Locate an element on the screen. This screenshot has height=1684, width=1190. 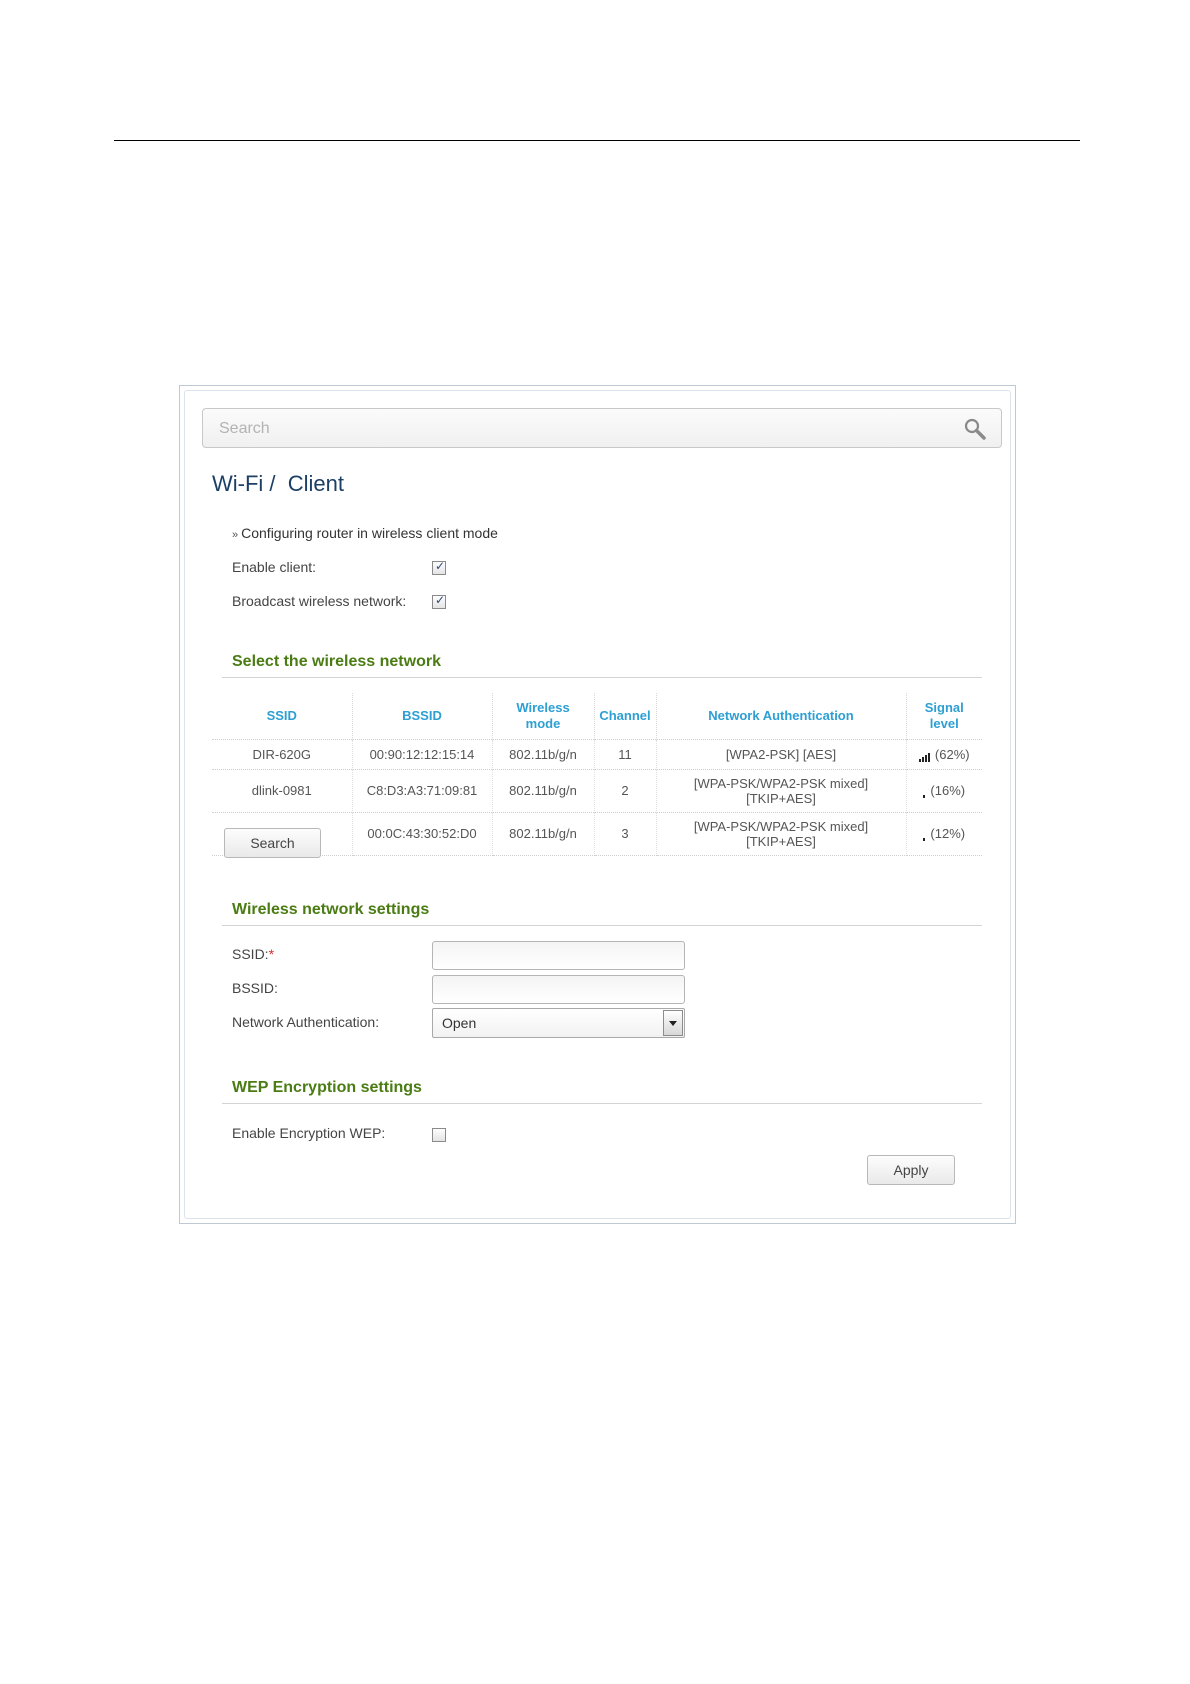
select-network-title: Select the wireless network is located at coordinates (336, 661).